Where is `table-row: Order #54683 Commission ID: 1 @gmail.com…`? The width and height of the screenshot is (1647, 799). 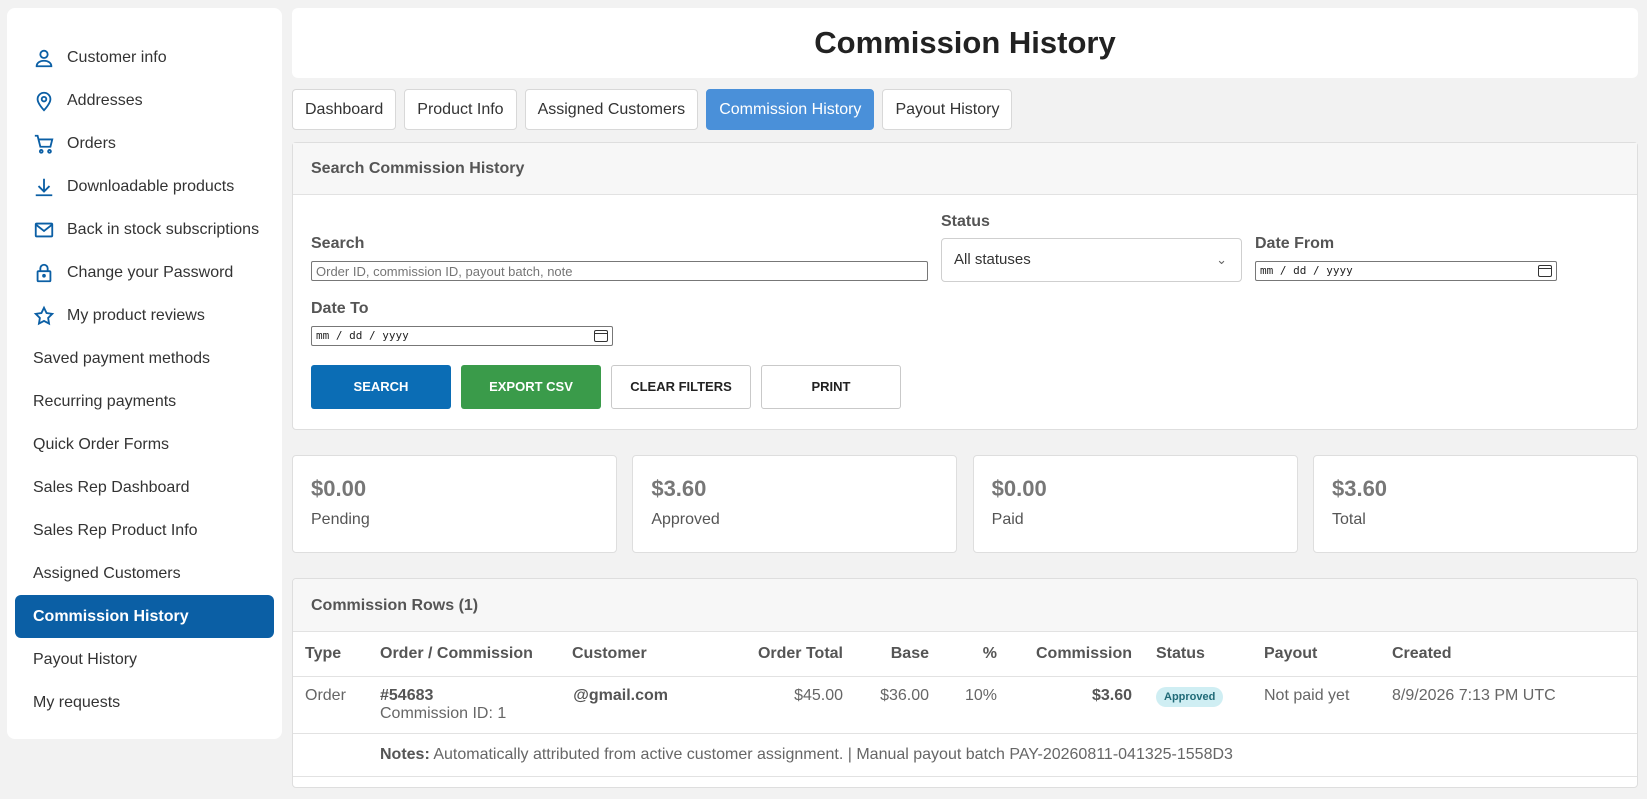
table-row: Order #54683 Commission ID: 1 @gmail.com… is located at coordinates (965, 705).